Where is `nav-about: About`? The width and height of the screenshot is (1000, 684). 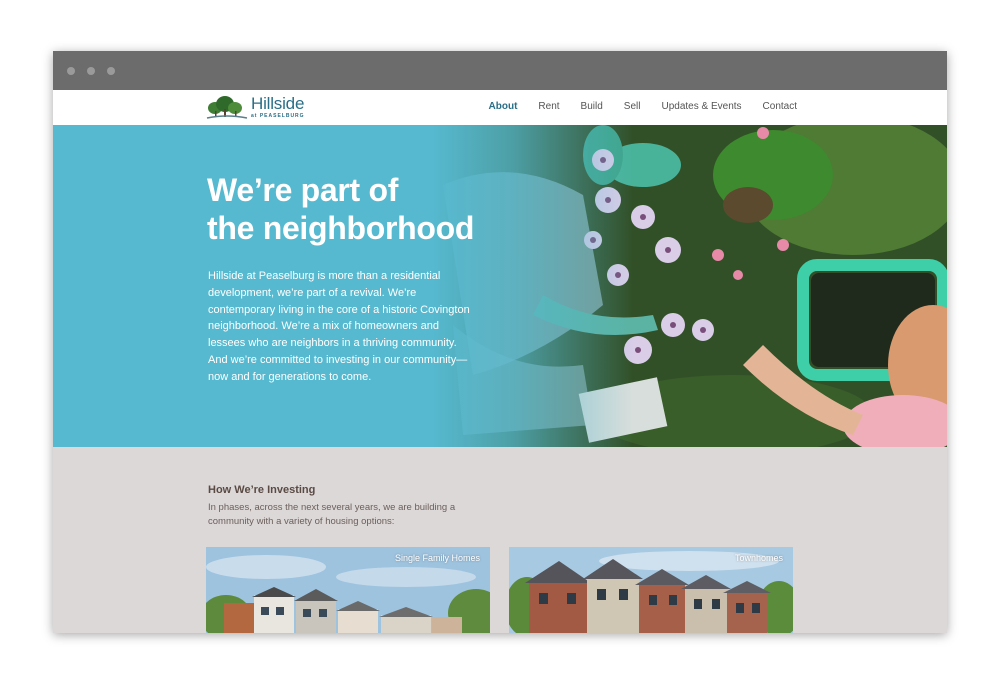
nav-about: About is located at coordinates (503, 106).